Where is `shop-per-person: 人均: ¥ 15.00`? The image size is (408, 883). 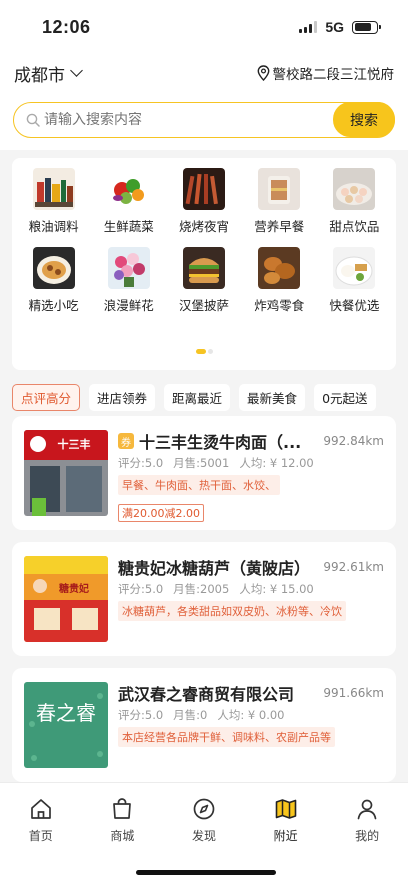
shop-per-person: 人均: ¥ 15.00 is located at coordinates (276, 589).